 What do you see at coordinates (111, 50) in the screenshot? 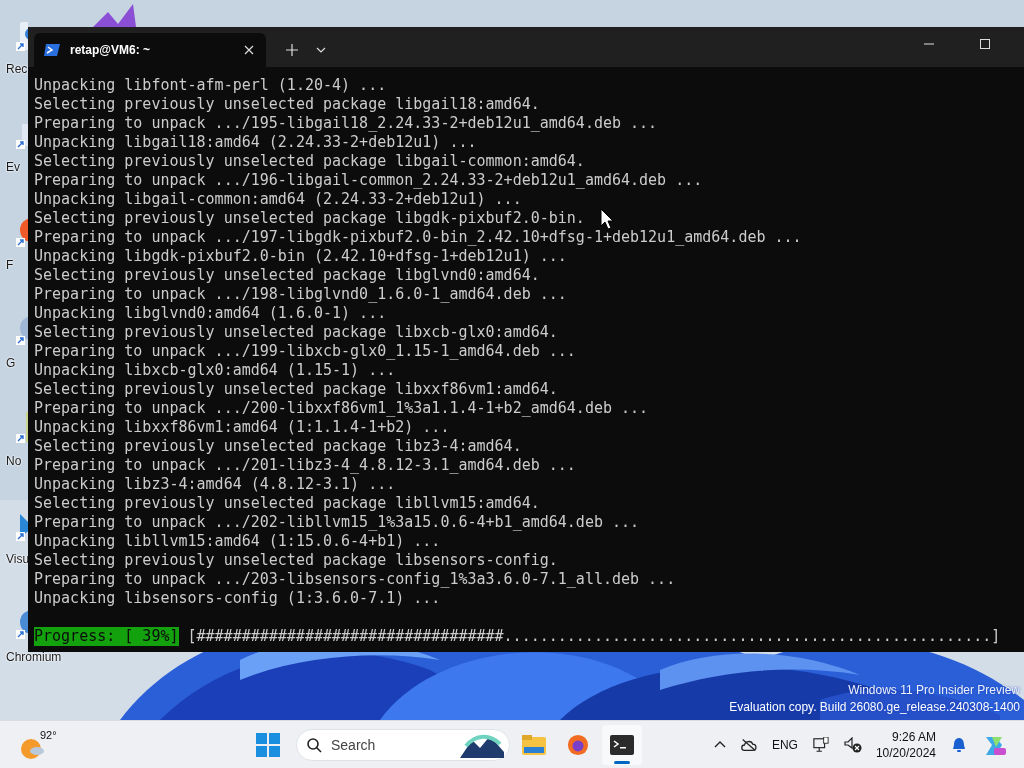
I see `tab-title: retap@VM6: ~` at bounding box center [111, 50].